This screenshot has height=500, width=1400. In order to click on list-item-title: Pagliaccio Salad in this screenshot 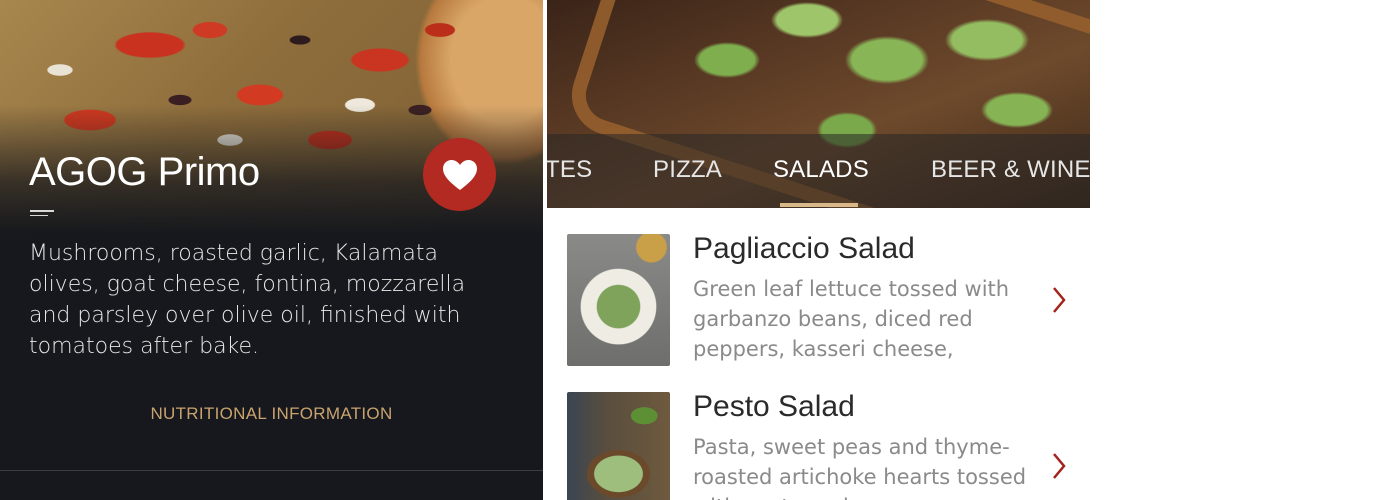, I will do `click(804, 248)`.